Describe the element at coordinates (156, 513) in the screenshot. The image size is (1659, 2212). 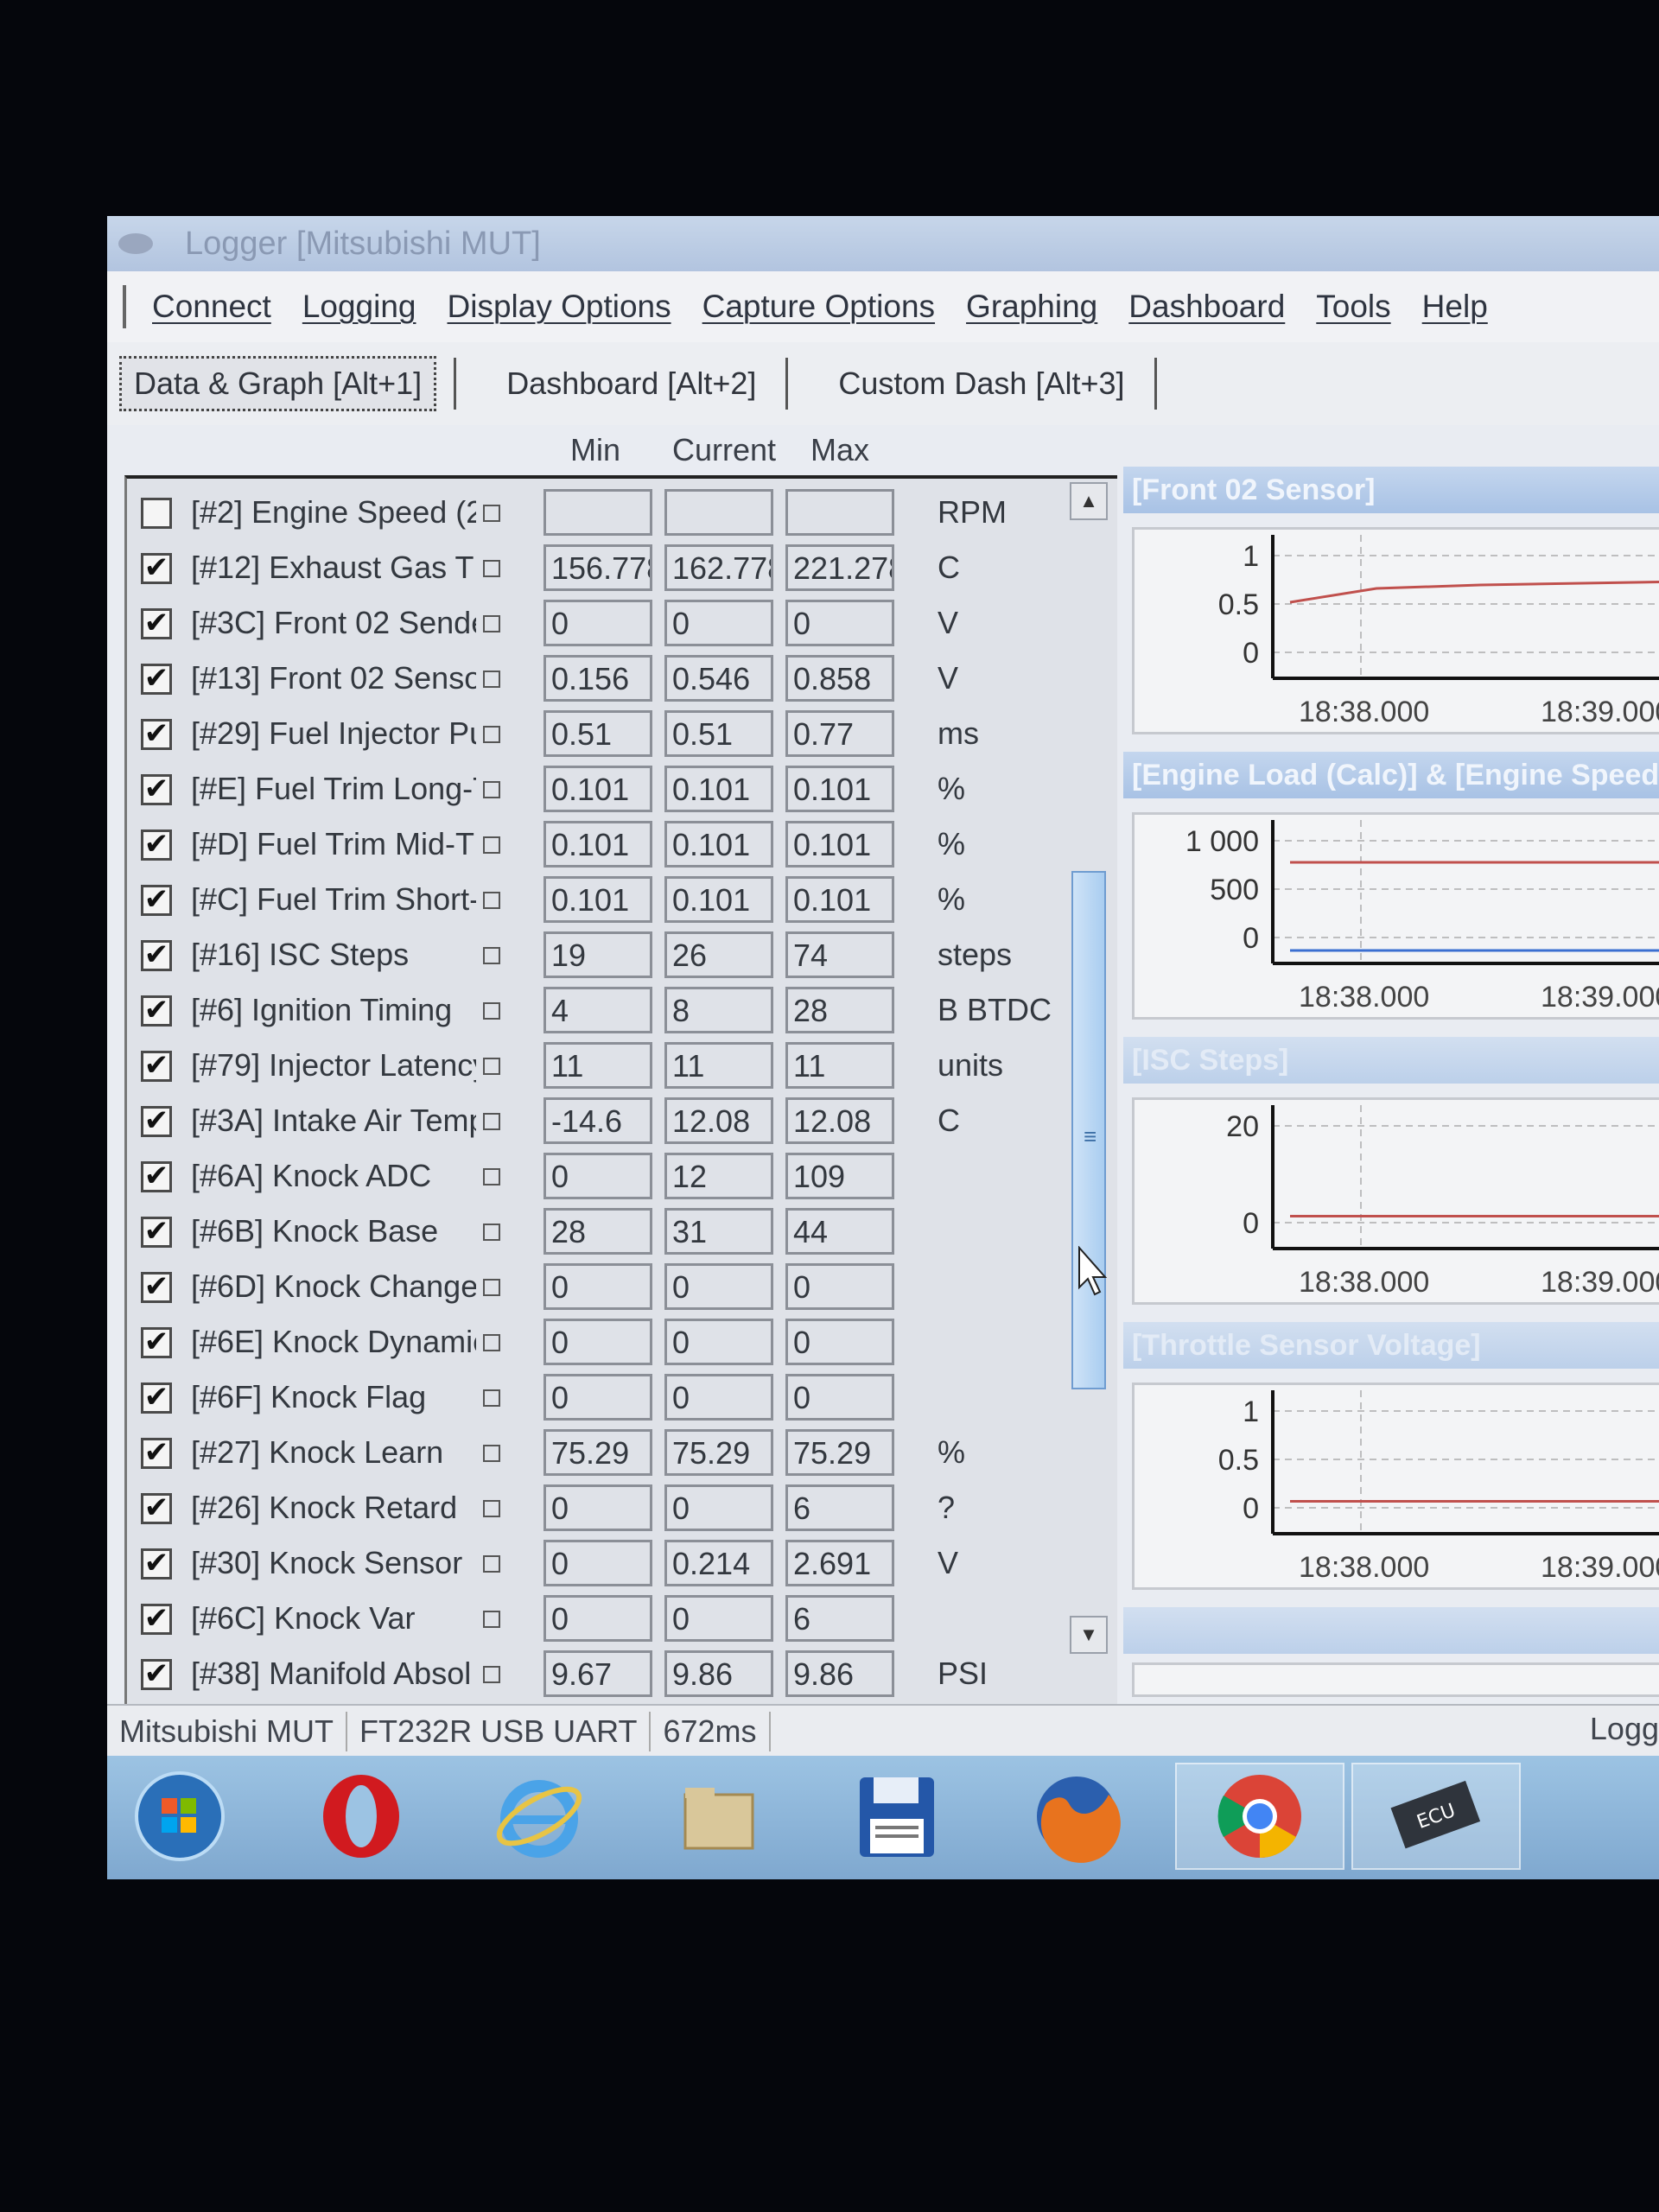
I see `row-checkbox` at that location.